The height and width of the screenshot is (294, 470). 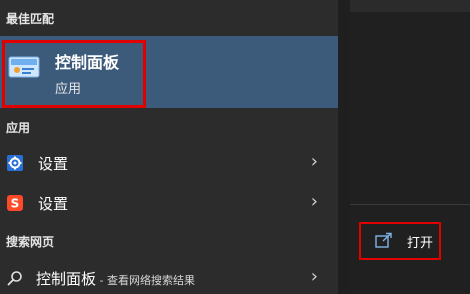 I want to click on details-panel-top, so click(x=410, y=6).